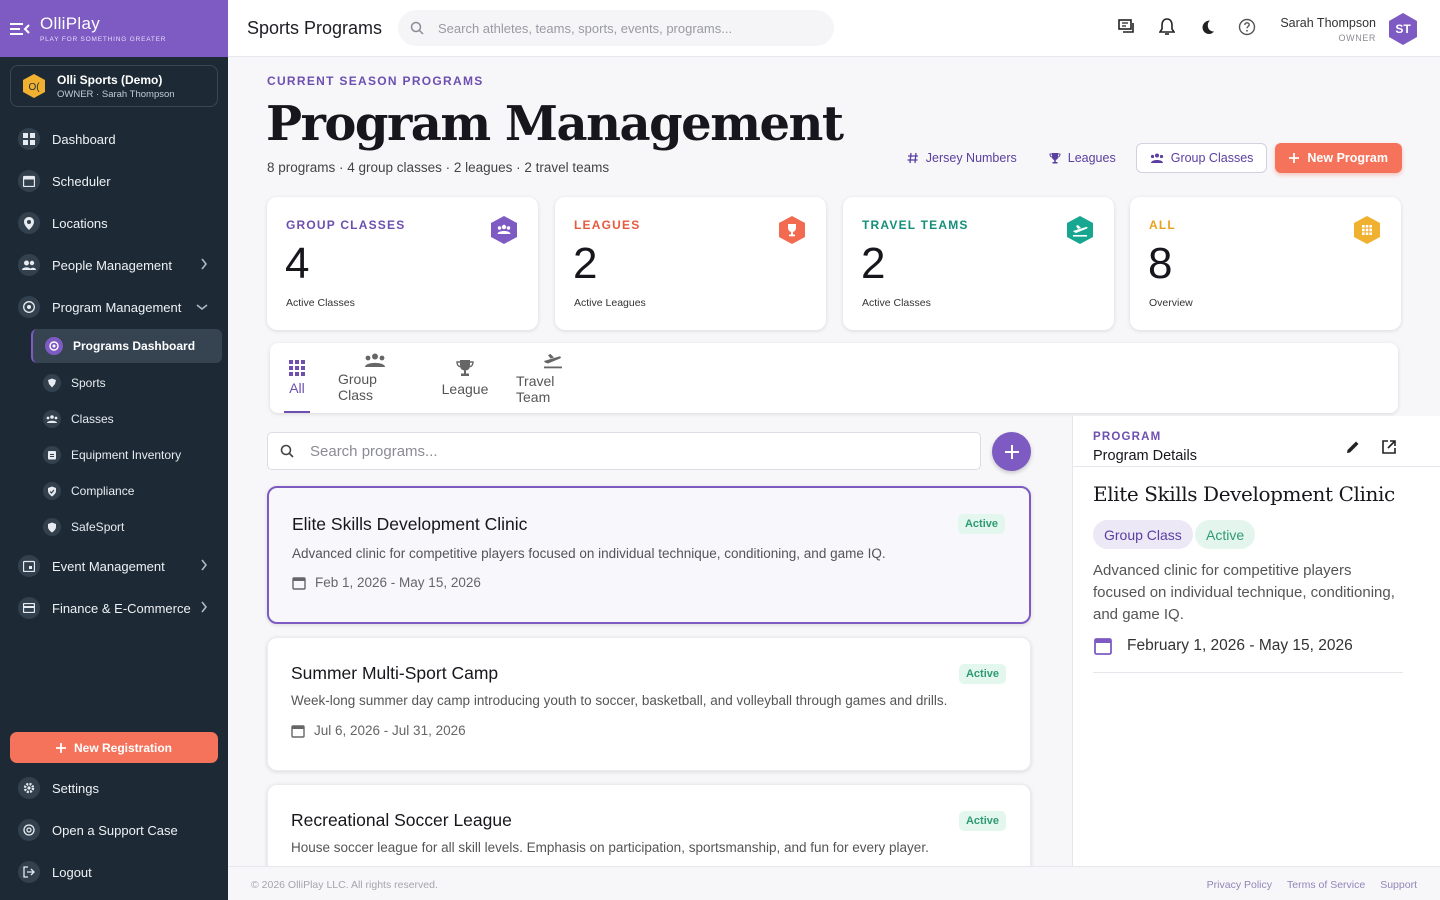  What do you see at coordinates (1367, 230) in the screenshot?
I see `grid-icon` at bounding box center [1367, 230].